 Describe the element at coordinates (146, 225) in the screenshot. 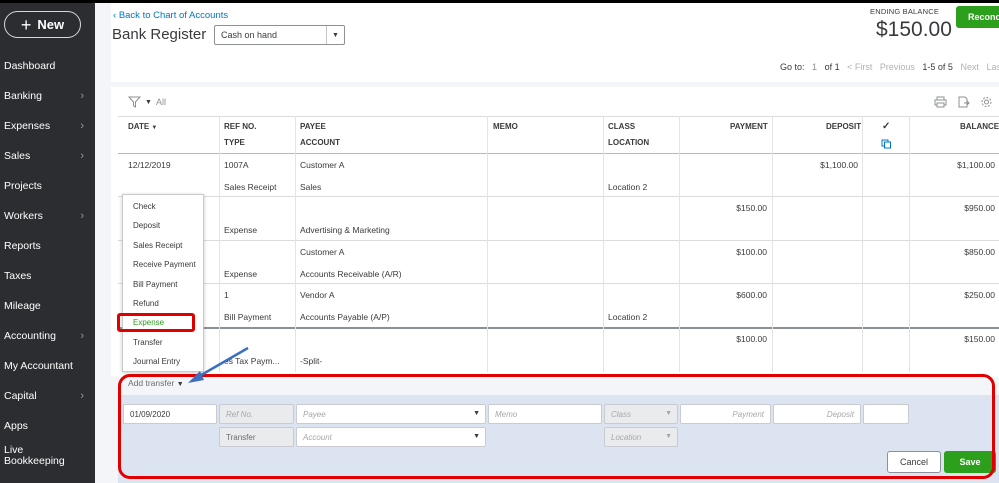

I see `menu-item-deposit: Deposit` at that location.